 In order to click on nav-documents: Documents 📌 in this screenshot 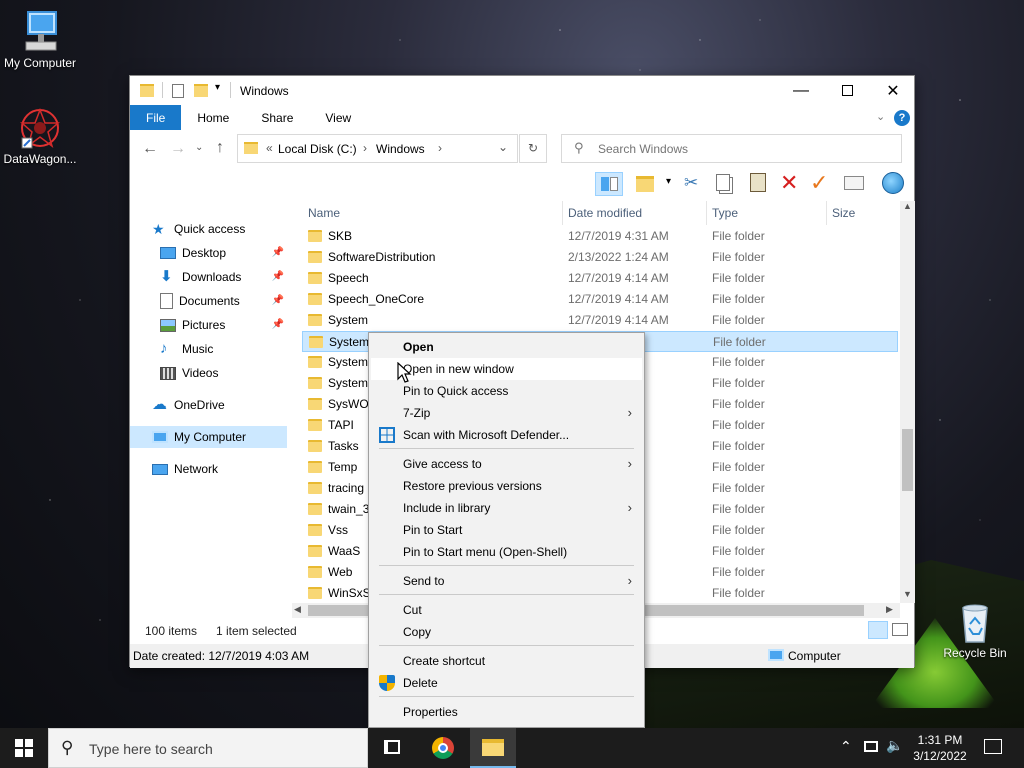, I will do `click(224, 301)`.